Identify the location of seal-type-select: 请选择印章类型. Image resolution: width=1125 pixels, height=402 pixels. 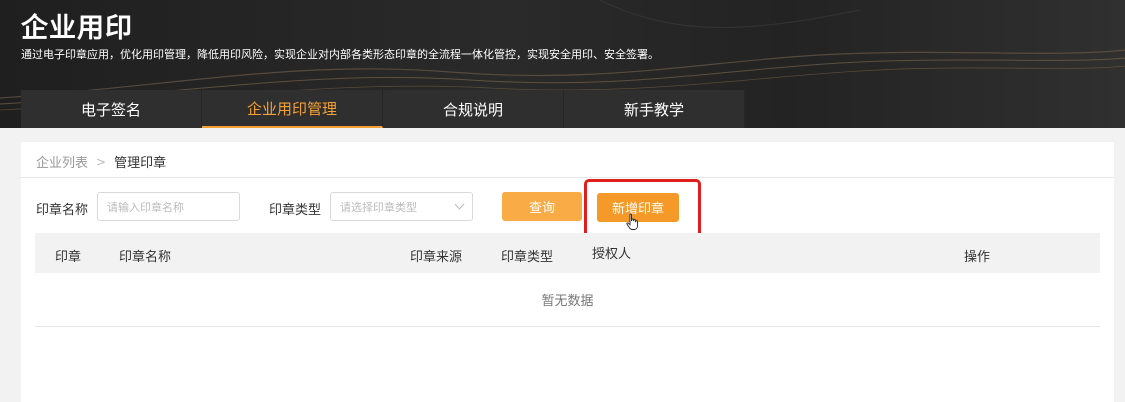
(401, 206).